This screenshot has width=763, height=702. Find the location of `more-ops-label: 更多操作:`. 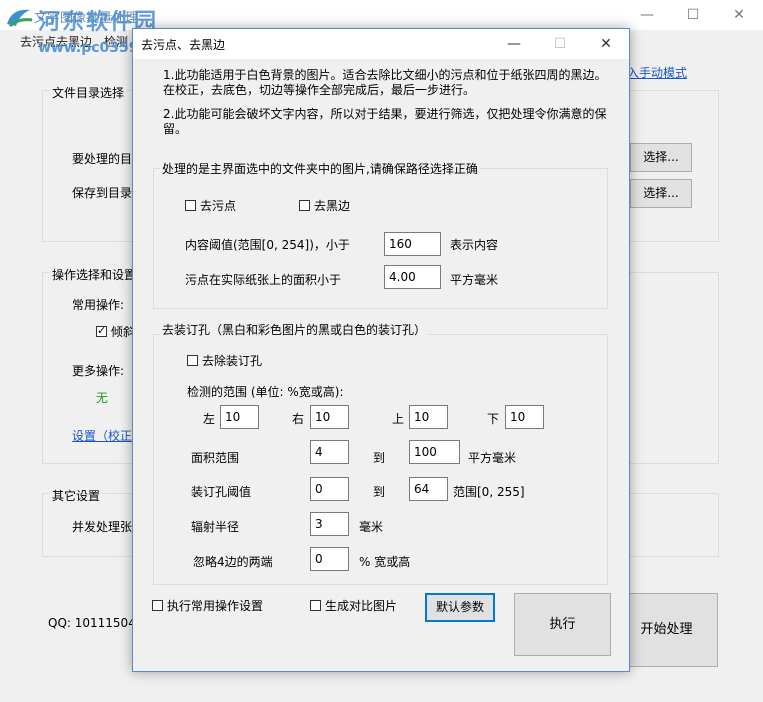

more-ops-label: 更多操作: is located at coordinates (98, 371).